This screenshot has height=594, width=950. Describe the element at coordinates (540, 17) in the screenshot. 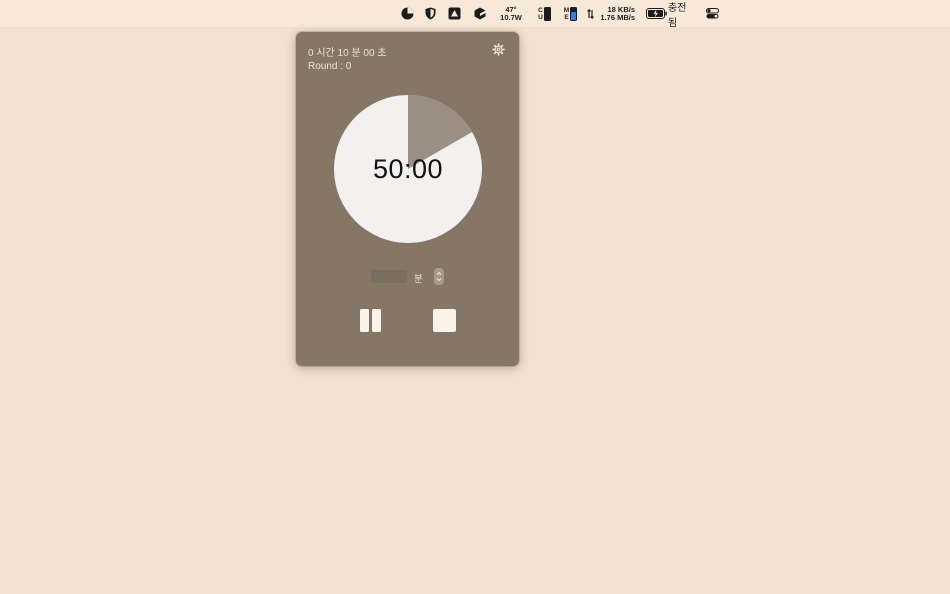

I see `cpu-label-bottom: U` at that location.